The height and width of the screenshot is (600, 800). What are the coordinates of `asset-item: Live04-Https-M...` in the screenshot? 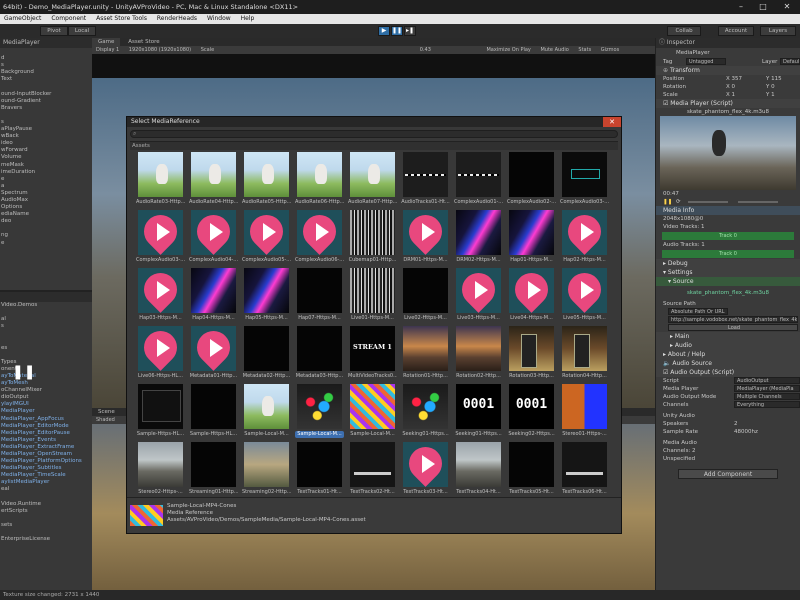 It's located at (527, 296).